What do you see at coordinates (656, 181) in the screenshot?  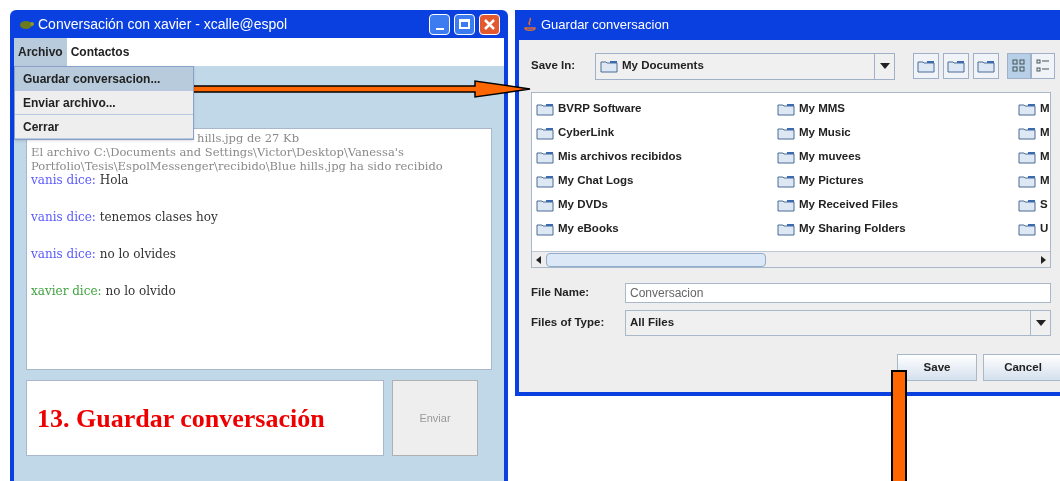 I see `folder-item: My Chat Logs` at bounding box center [656, 181].